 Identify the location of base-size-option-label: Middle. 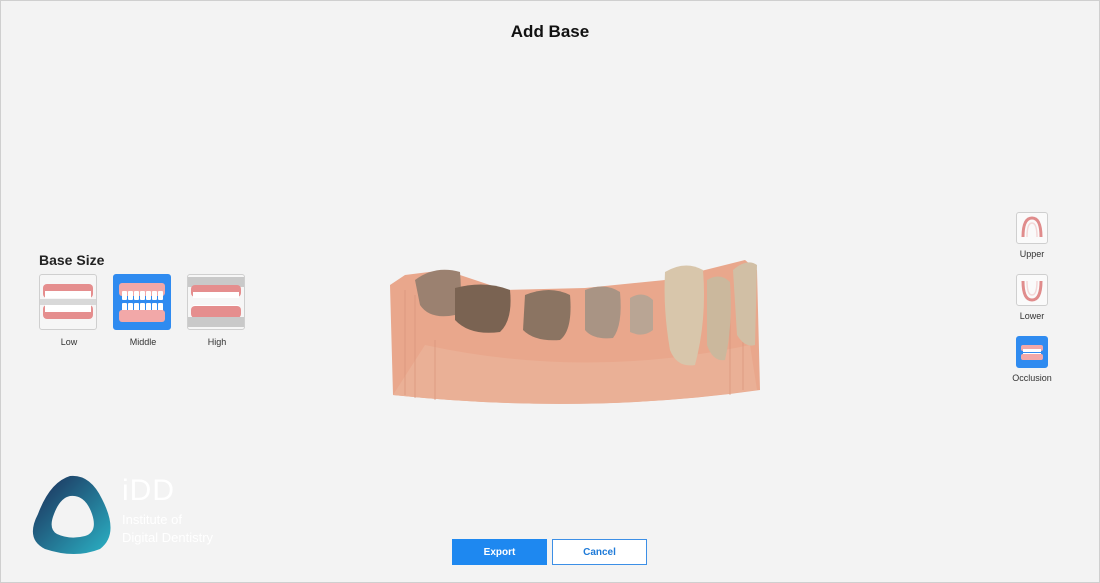
(143, 342).